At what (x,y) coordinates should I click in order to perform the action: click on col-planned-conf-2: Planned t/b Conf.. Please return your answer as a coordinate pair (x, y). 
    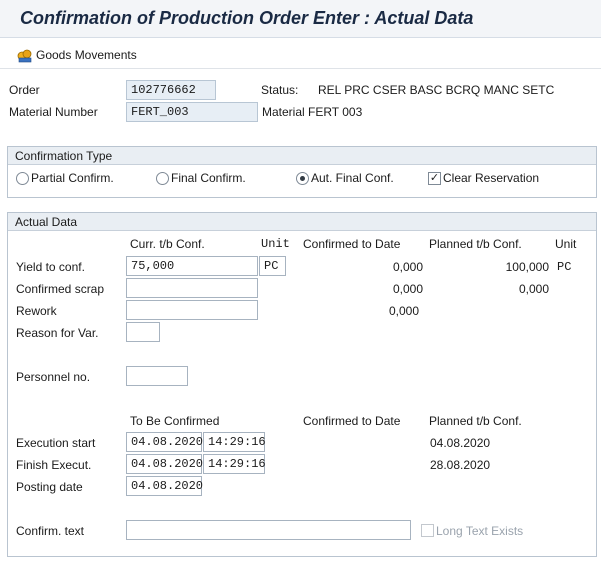
    Looking at the image, I should click on (475, 421).